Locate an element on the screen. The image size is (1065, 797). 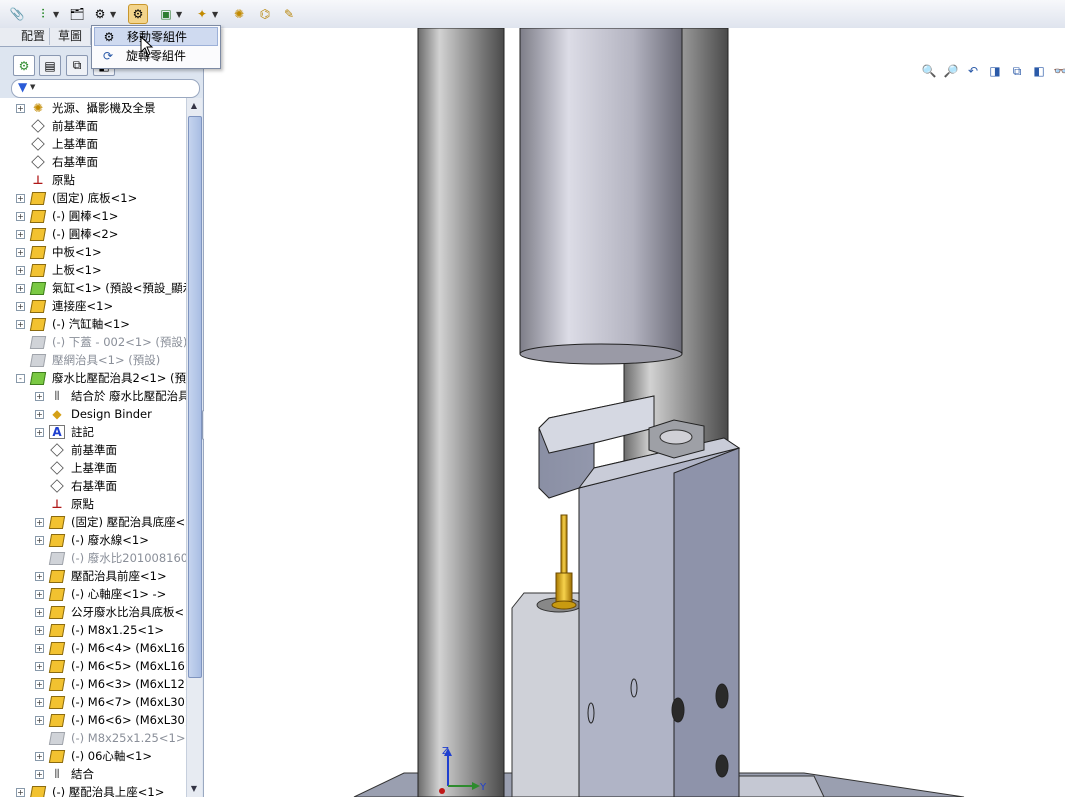
tree-item: + (-) 心軸座<1> -> is located at coordinates (93, 594).